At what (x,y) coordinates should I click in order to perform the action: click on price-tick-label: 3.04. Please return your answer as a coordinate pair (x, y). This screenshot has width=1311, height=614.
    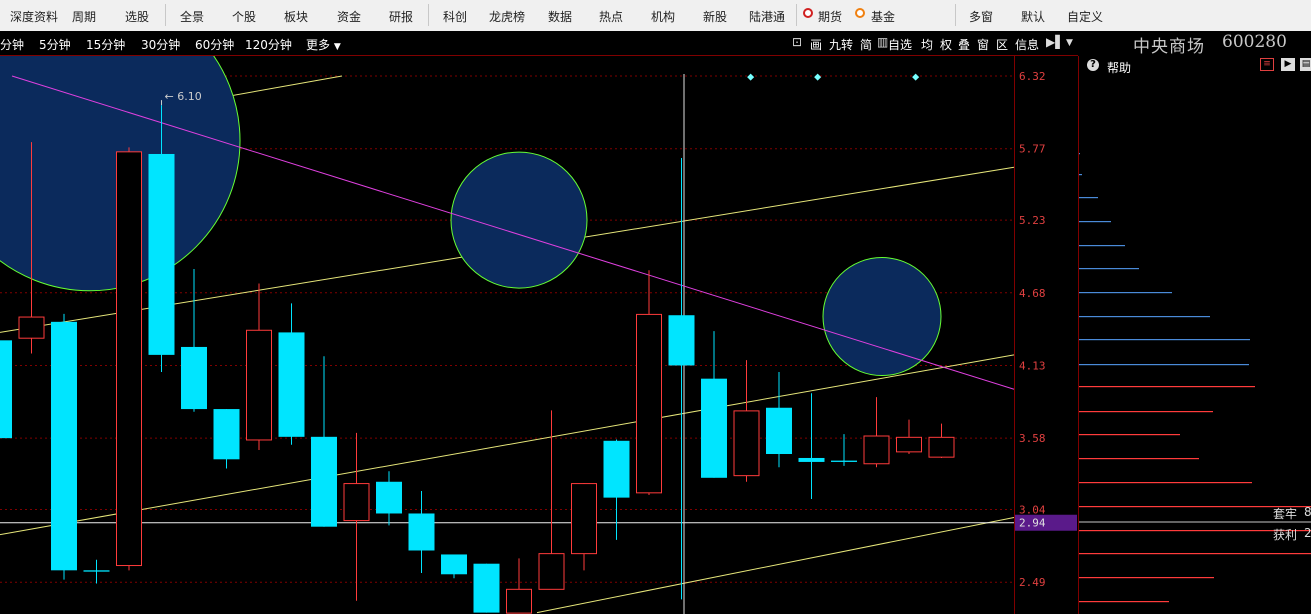
    Looking at the image, I should click on (1032, 510).